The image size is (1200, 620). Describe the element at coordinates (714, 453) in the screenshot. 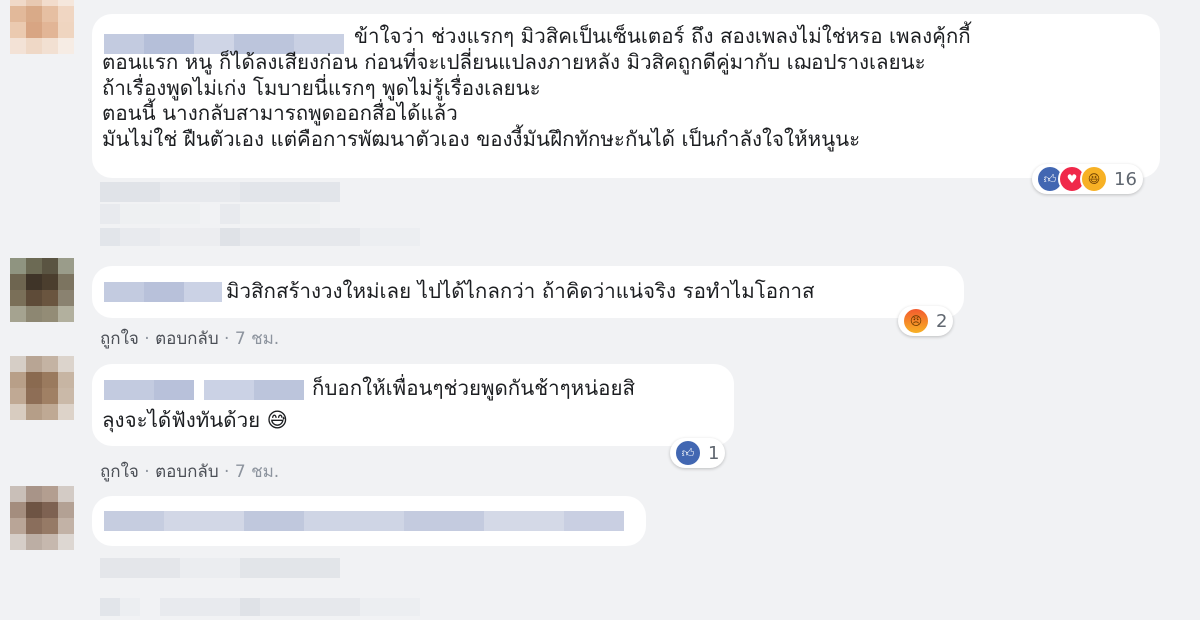

I see `reaction-count: 1` at that location.